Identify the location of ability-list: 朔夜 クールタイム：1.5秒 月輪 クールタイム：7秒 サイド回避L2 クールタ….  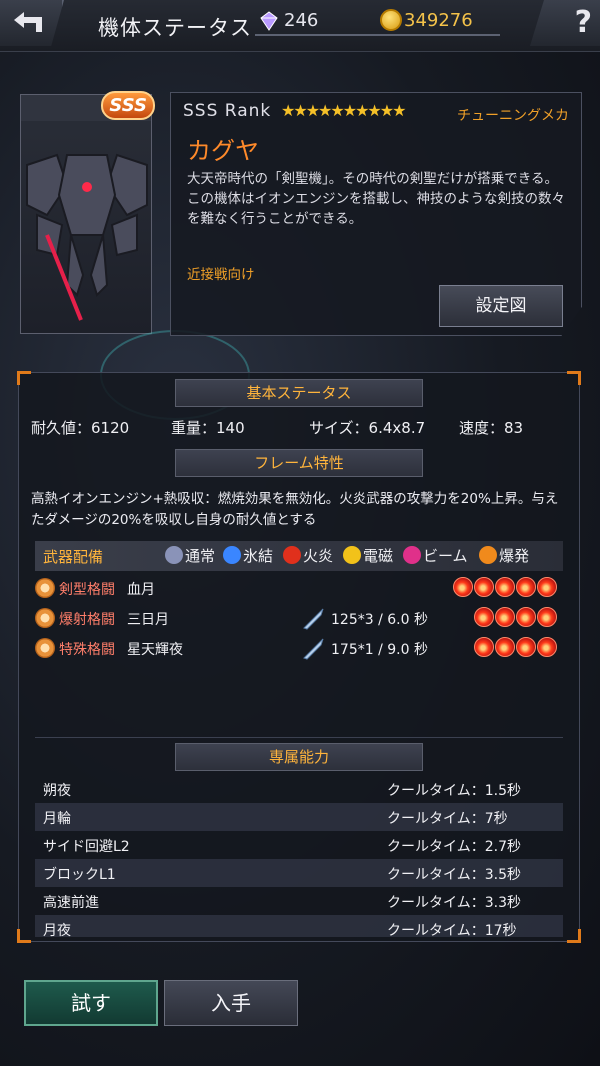
(299, 856).